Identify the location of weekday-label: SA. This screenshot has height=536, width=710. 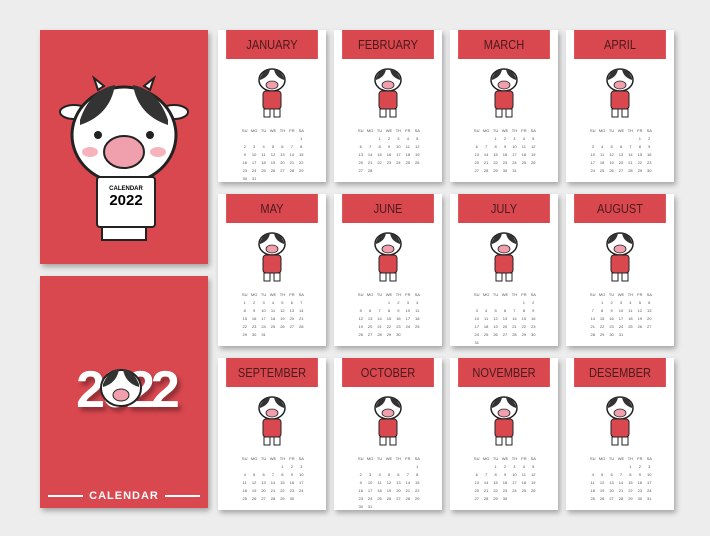
(533, 294).